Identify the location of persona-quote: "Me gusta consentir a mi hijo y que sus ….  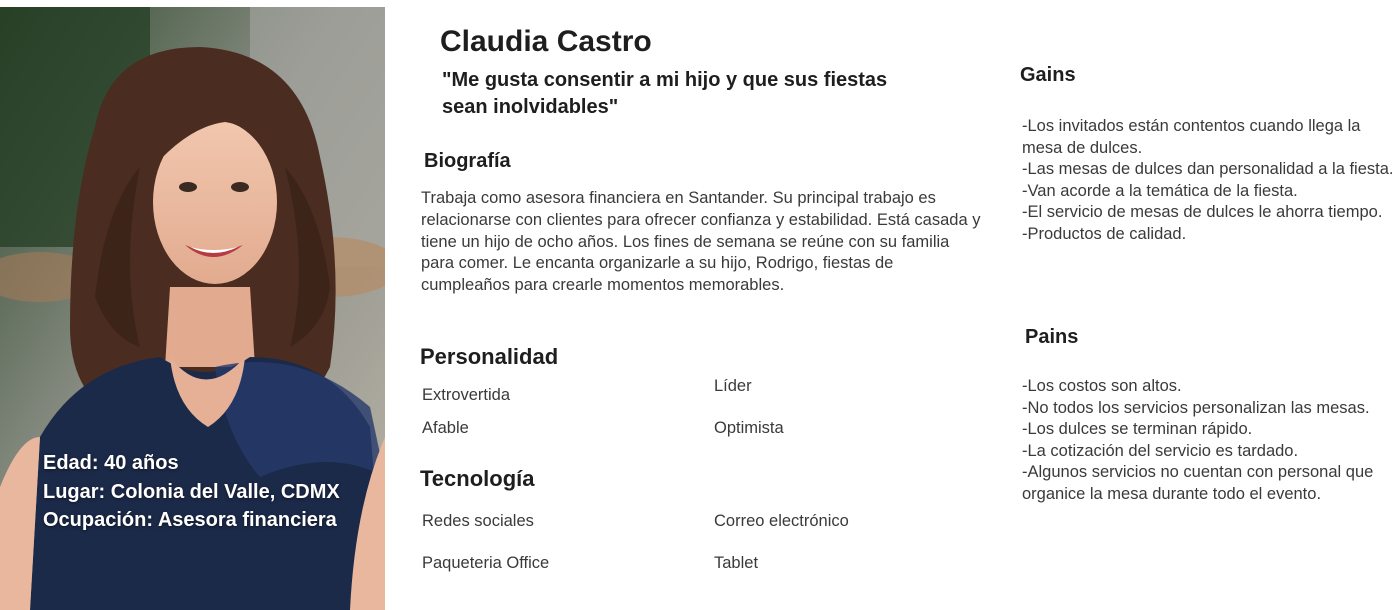
(665, 93).